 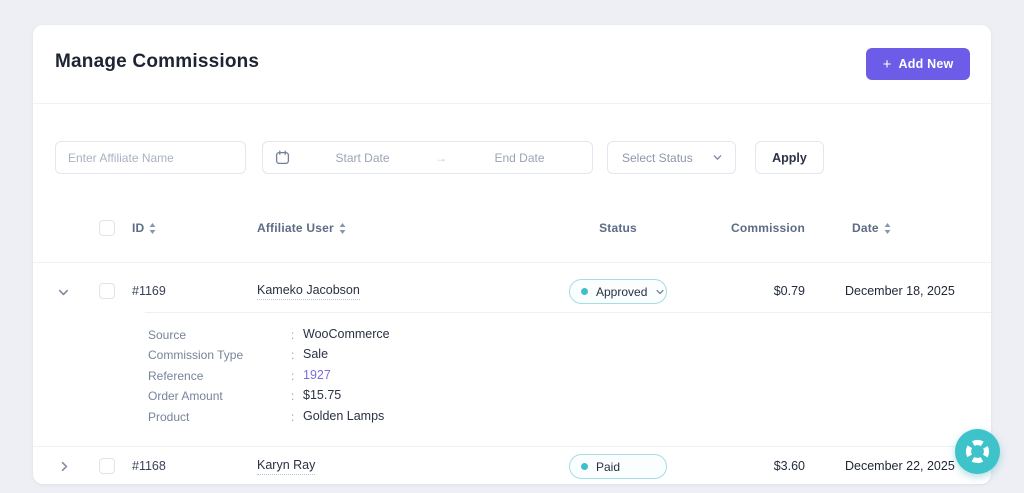 I want to click on help-button, so click(x=977, y=451).